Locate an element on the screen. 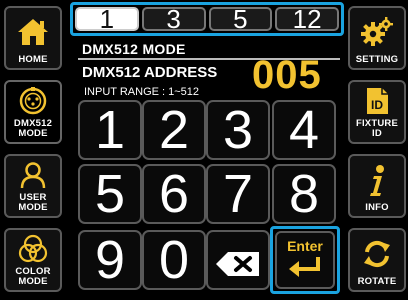  enter-label: Enter is located at coordinates (305, 245).